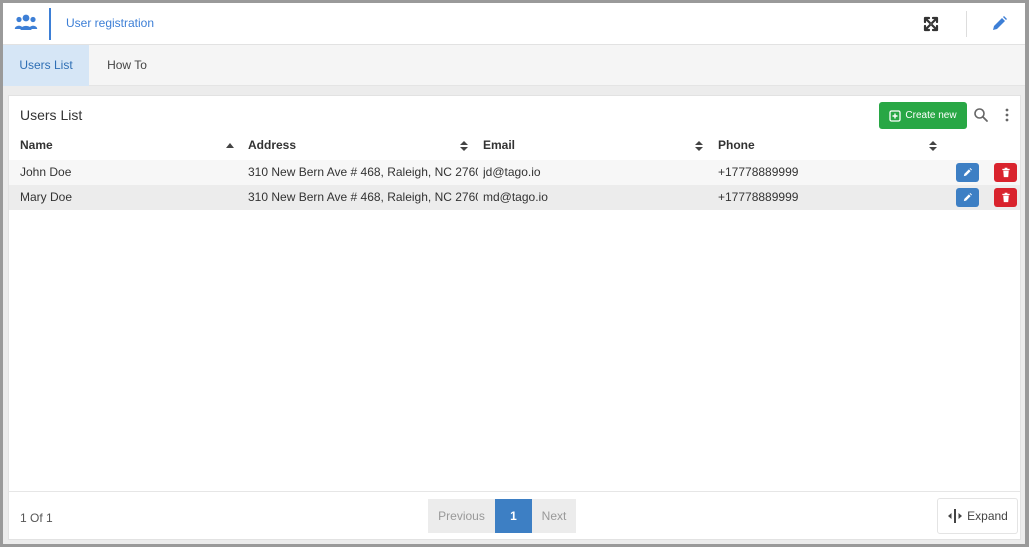 The width and height of the screenshot is (1029, 547). Describe the element at coordinates (828, 145) in the screenshot. I see `column-header-phone: Phone` at that location.